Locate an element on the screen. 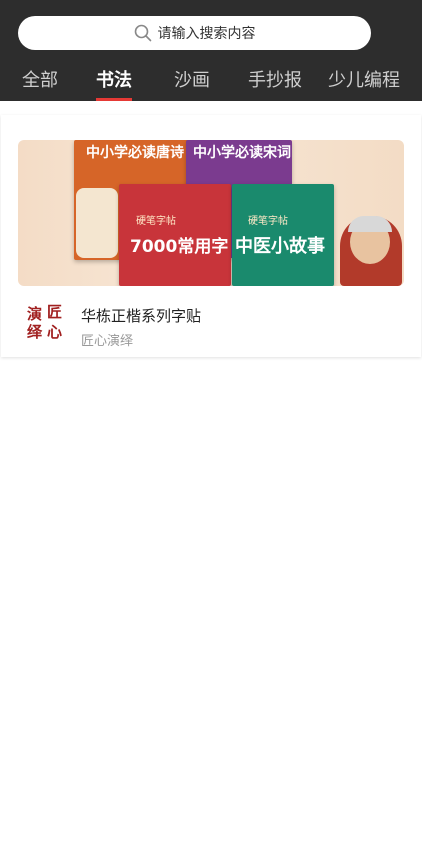 The width and height of the screenshot is (422, 842). book2-title: 中小学必读宋词 is located at coordinates (242, 153).